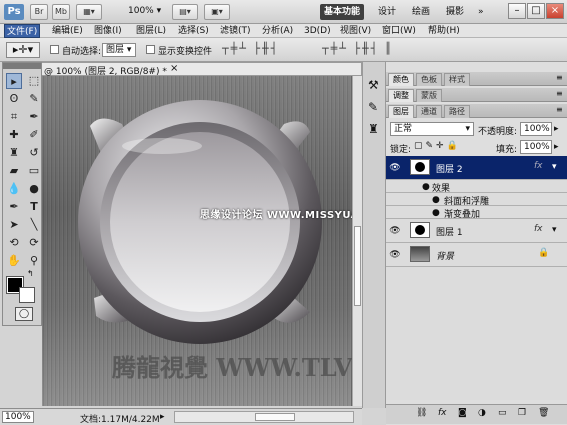  I want to click on 3d-rotate-icon: ⟲, so click(14, 243).